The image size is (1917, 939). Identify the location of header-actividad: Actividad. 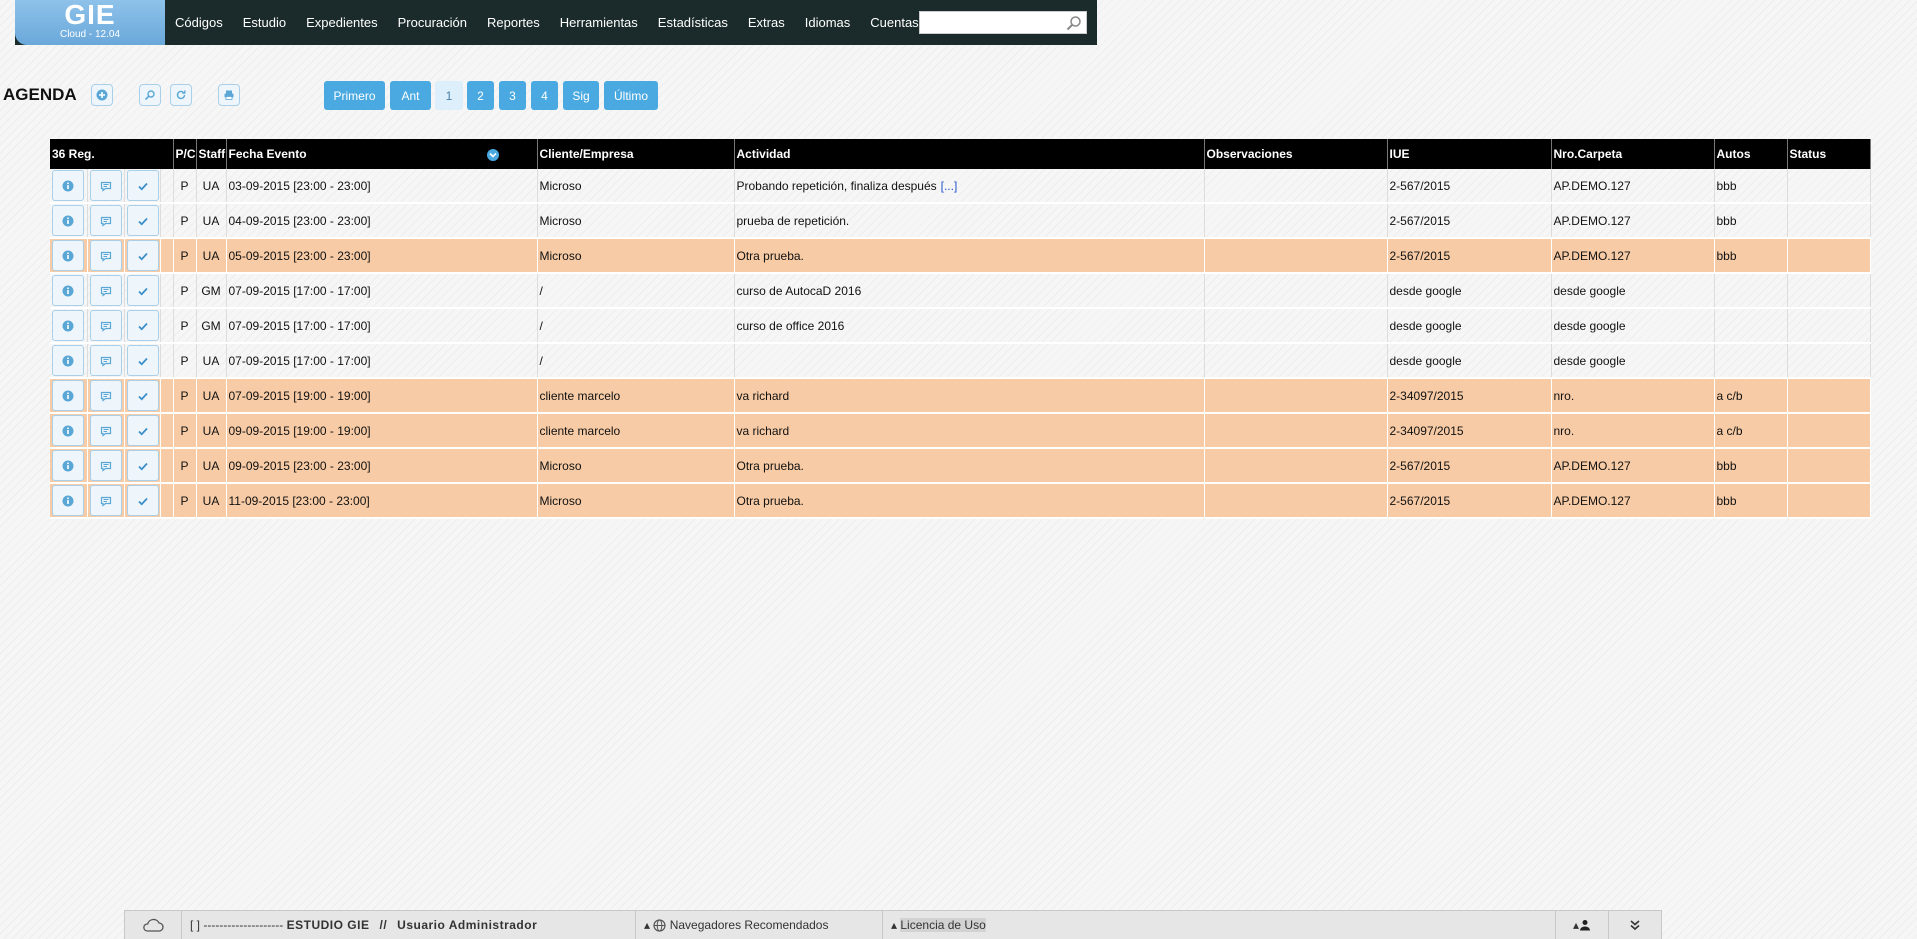
(969, 154).